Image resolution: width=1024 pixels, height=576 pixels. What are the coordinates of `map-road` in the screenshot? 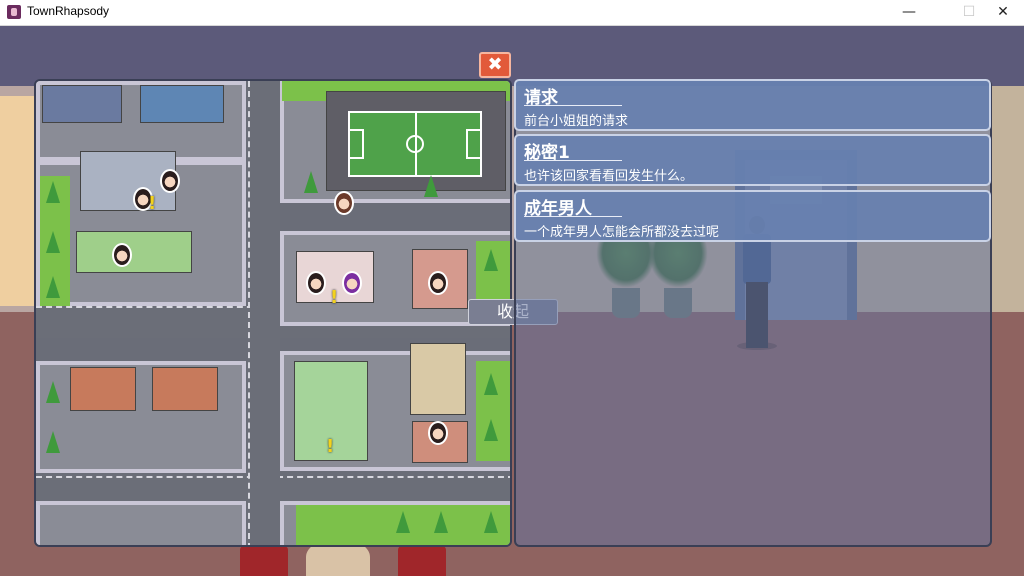 It's located at (264, 313).